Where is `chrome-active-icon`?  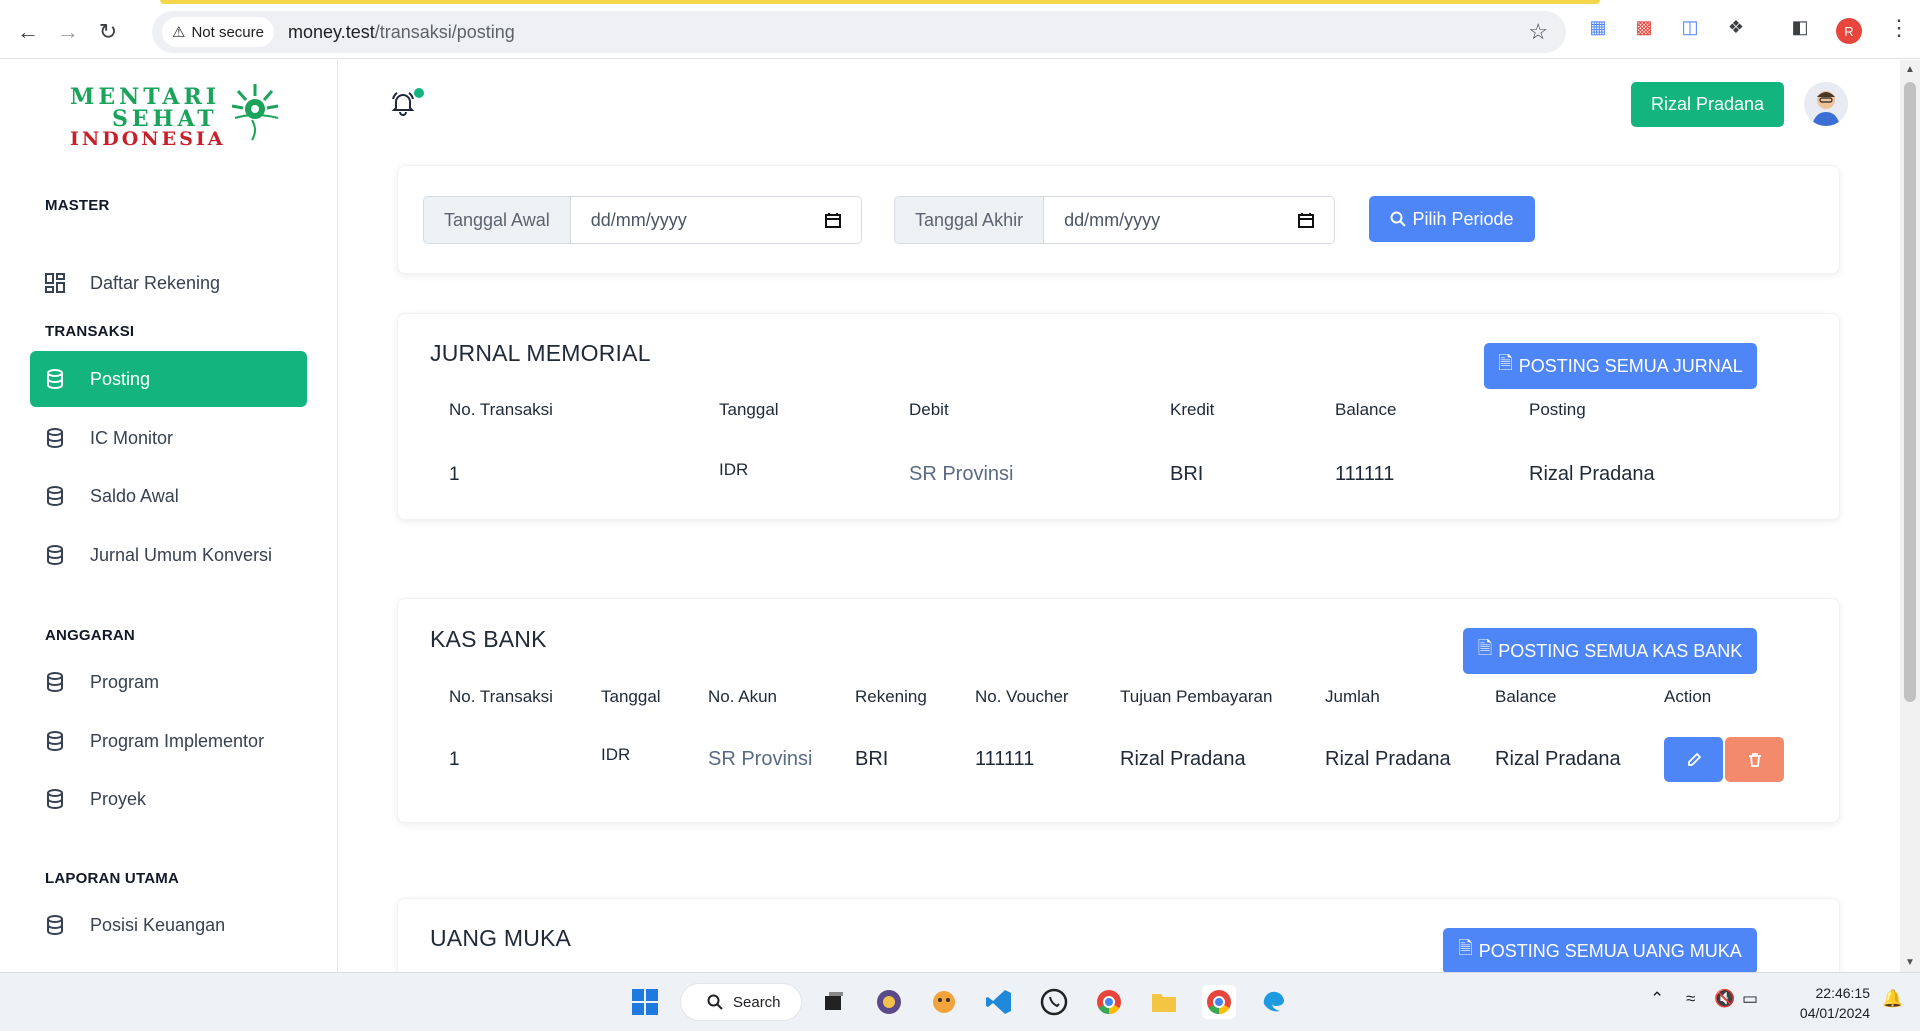
chrome-active-icon is located at coordinates (1219, 1002).